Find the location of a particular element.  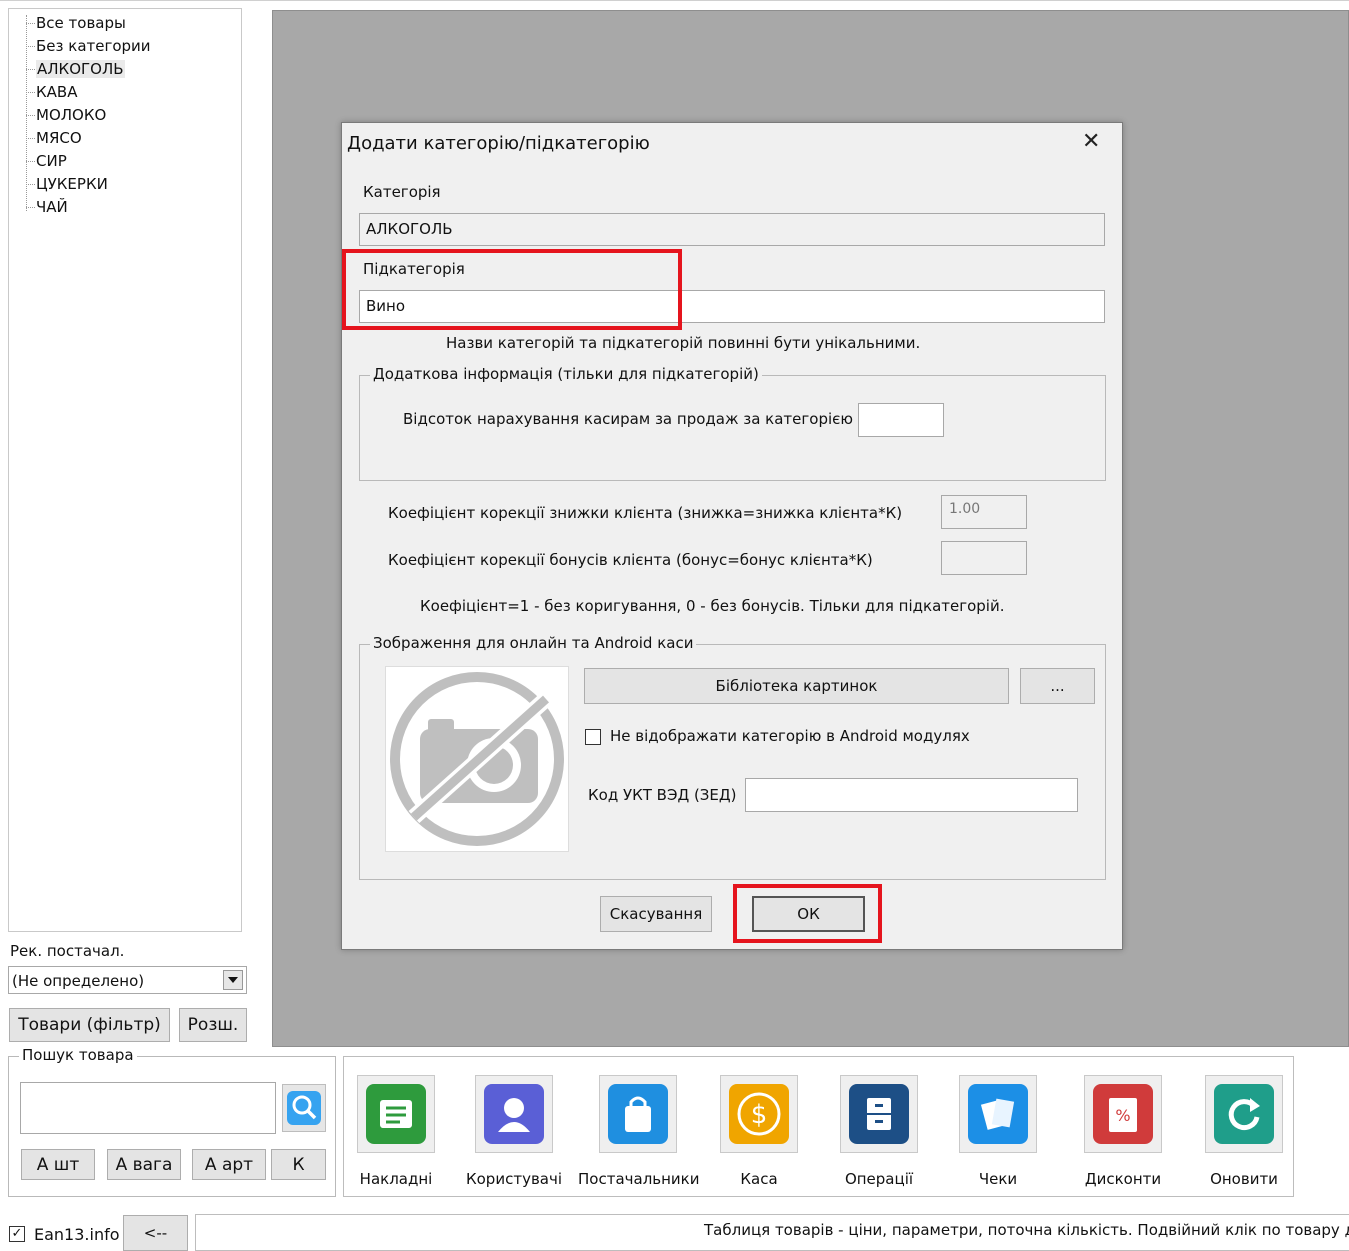

search-icon is located at coordinates (304, 1108).